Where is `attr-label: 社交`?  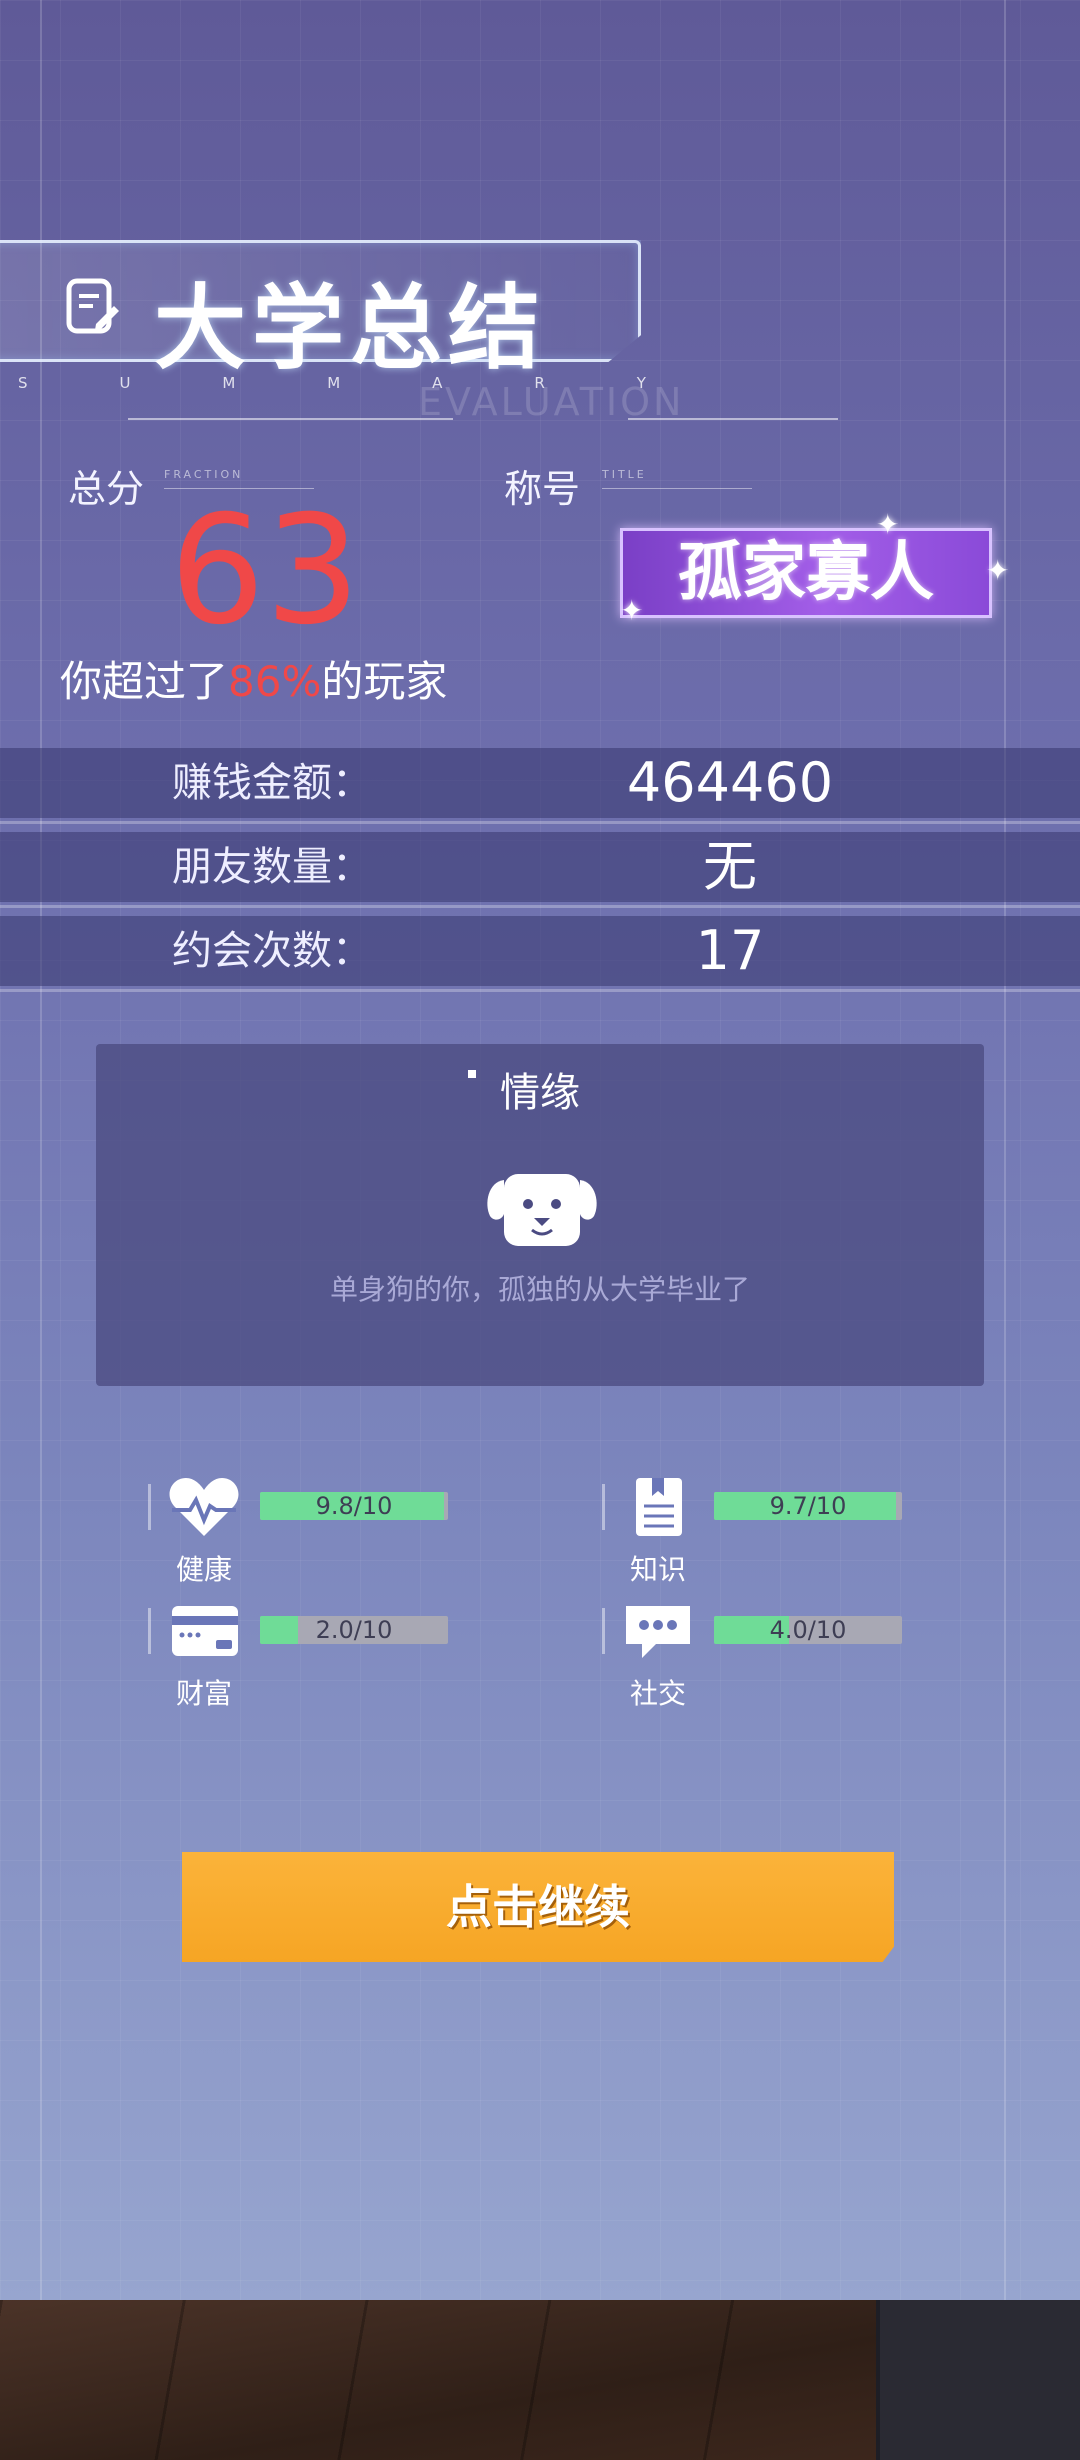 attr-label: 社交 is located at coordinates (657, 1693).